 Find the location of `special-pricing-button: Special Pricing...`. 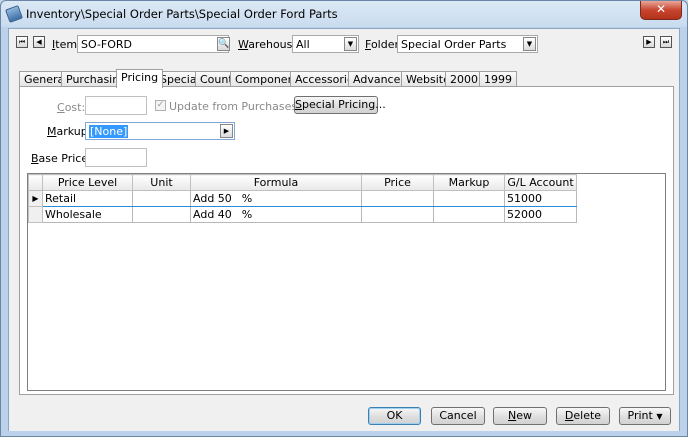

special-pricing-button: Special Pricing... is located at coordinates (340, 105).